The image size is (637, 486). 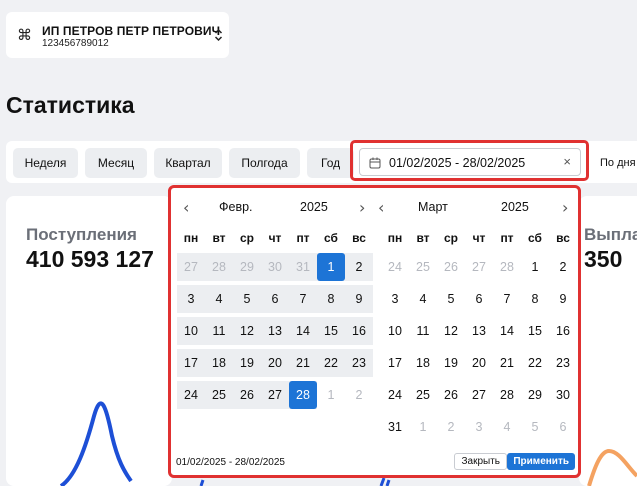 I want to click on period-halfyear-button: Полгода, so click(x=264, y=163).